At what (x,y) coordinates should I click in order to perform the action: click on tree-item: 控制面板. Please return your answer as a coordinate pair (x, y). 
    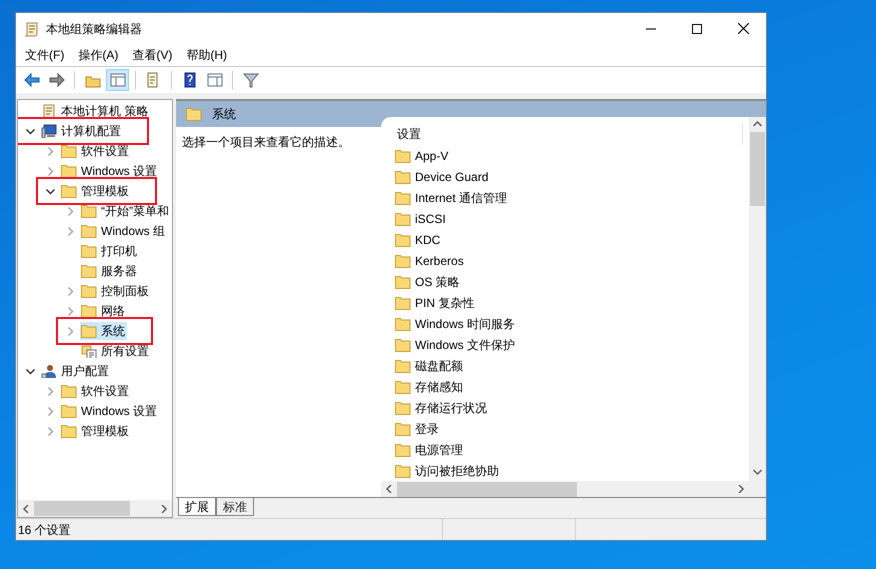
    Looking at the image, I should click on (115, 291).